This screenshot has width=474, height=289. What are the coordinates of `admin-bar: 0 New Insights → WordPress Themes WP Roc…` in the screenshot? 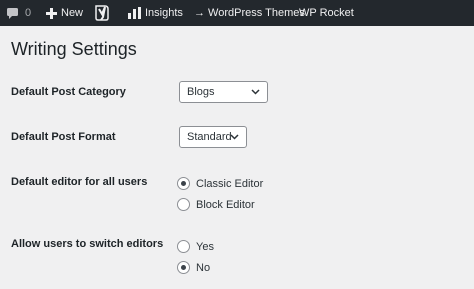 It's located at (237, 13).